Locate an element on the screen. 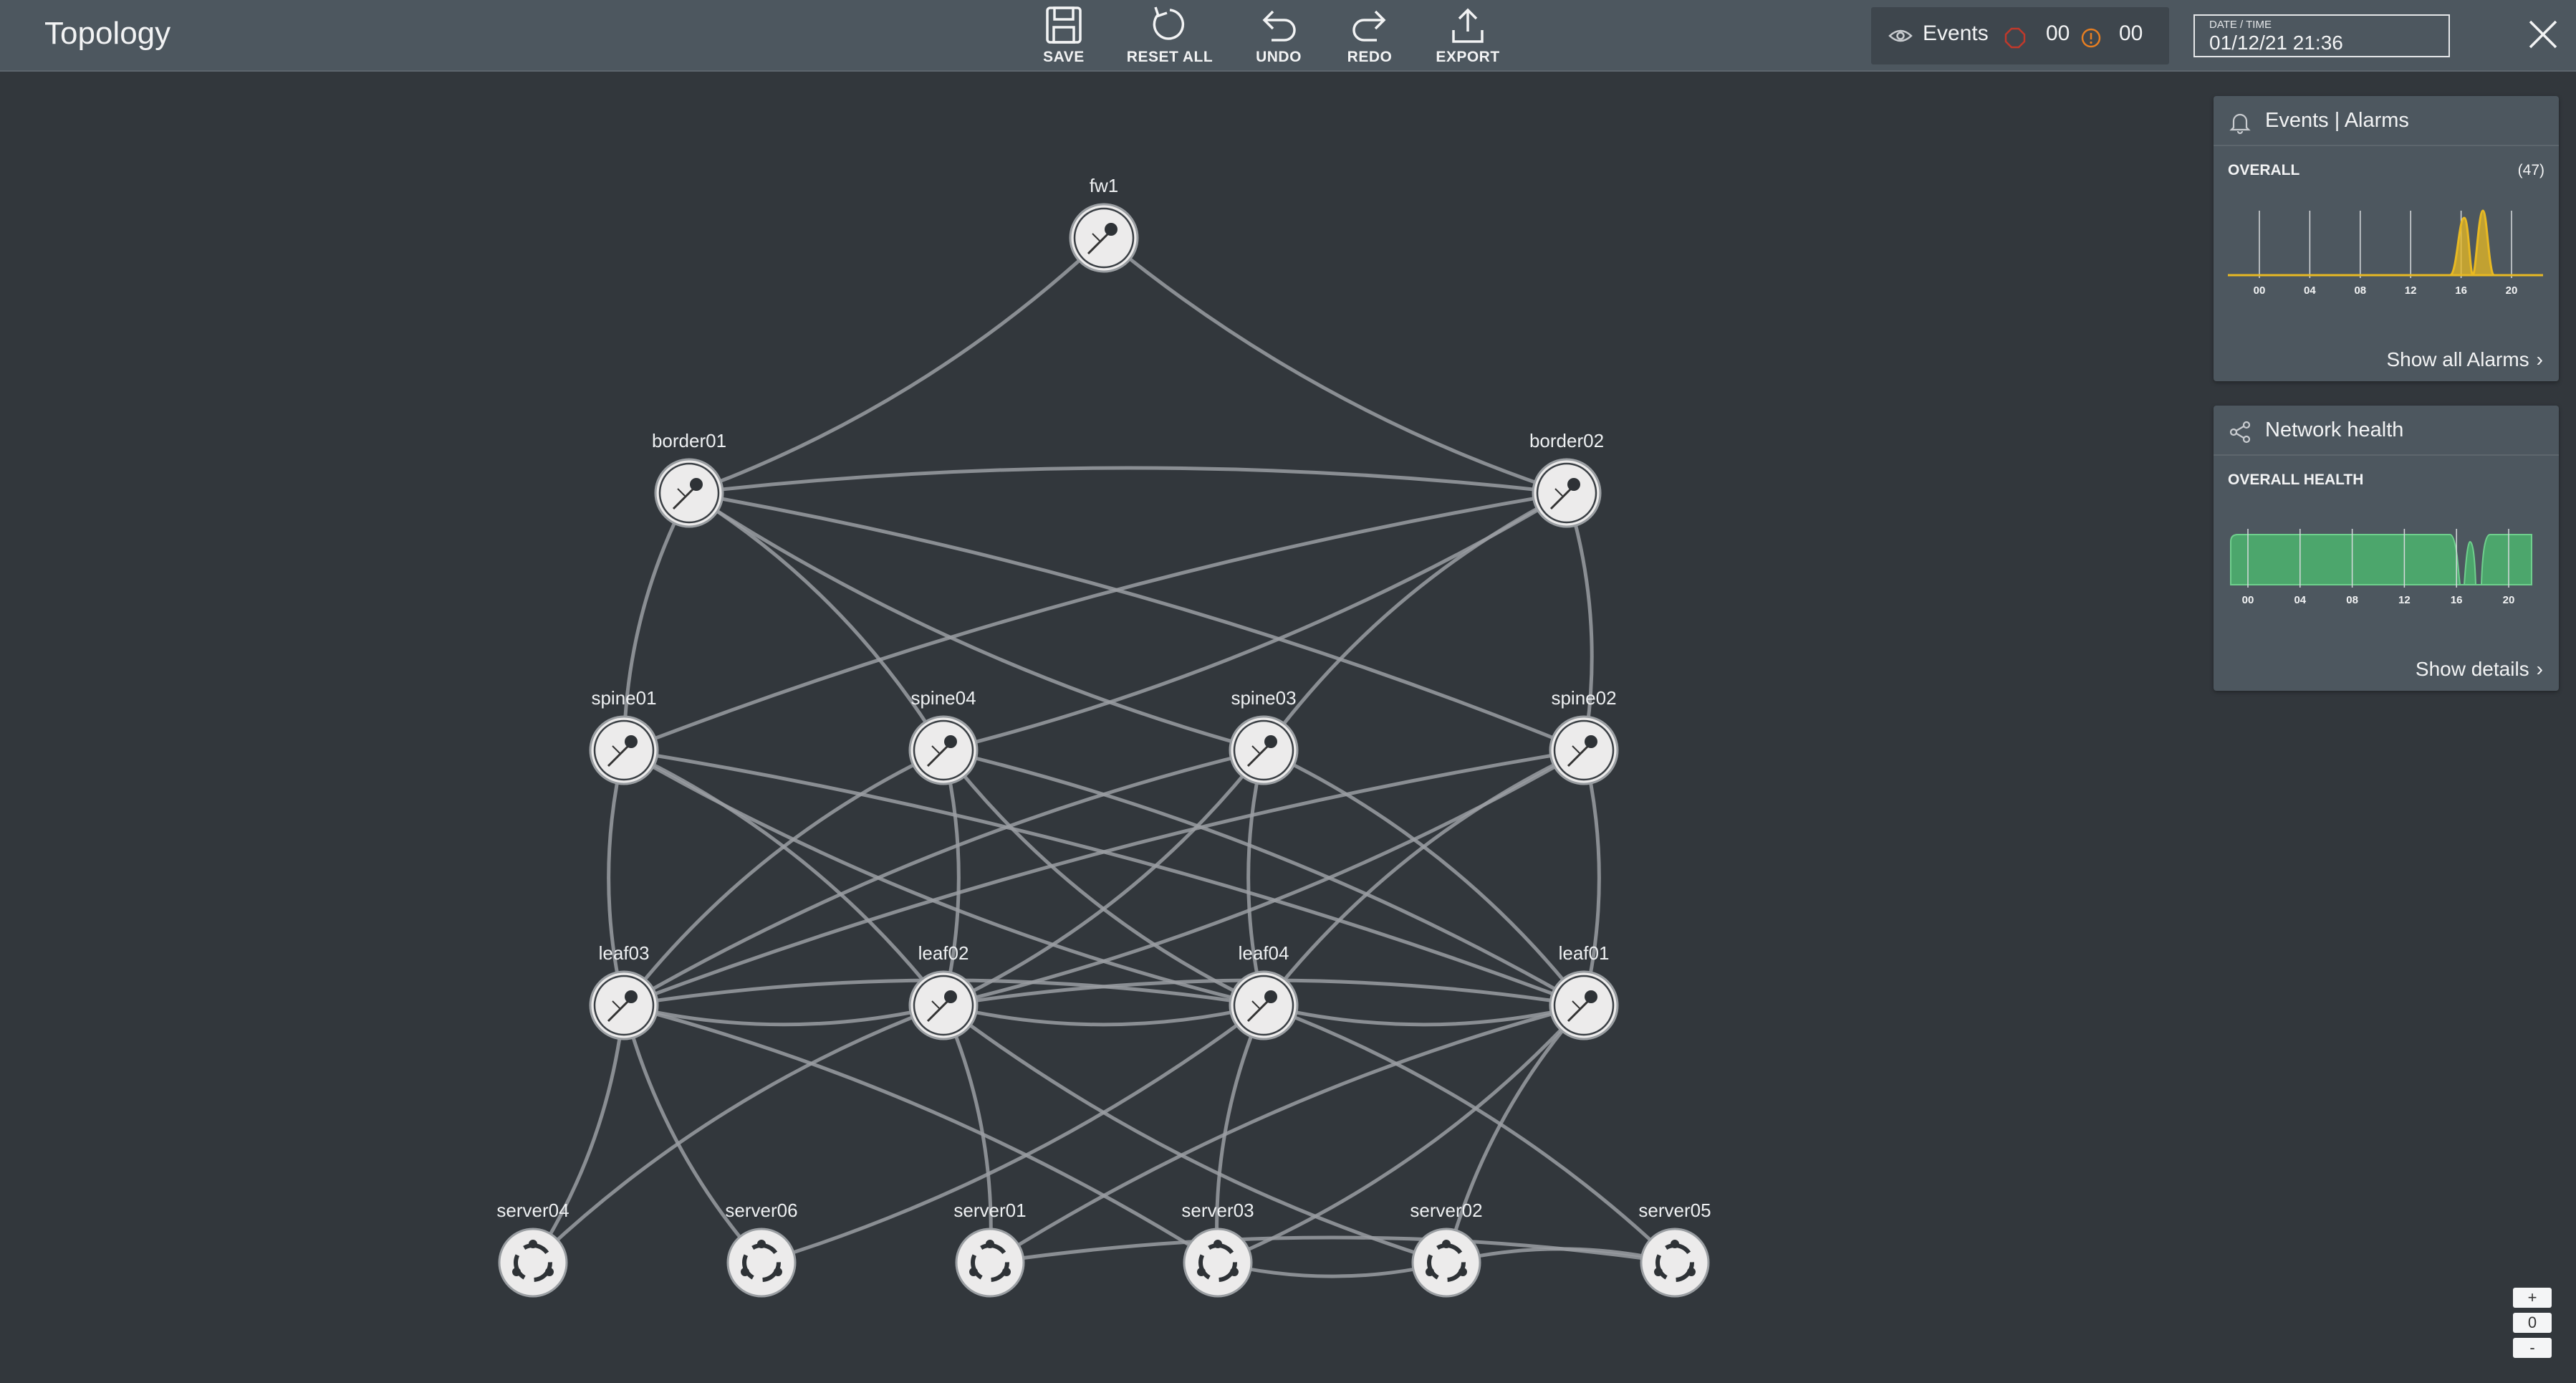 This screenshot has width=2576, height=1383. link-border02-spine02 is located at coordinates (1580, 621).